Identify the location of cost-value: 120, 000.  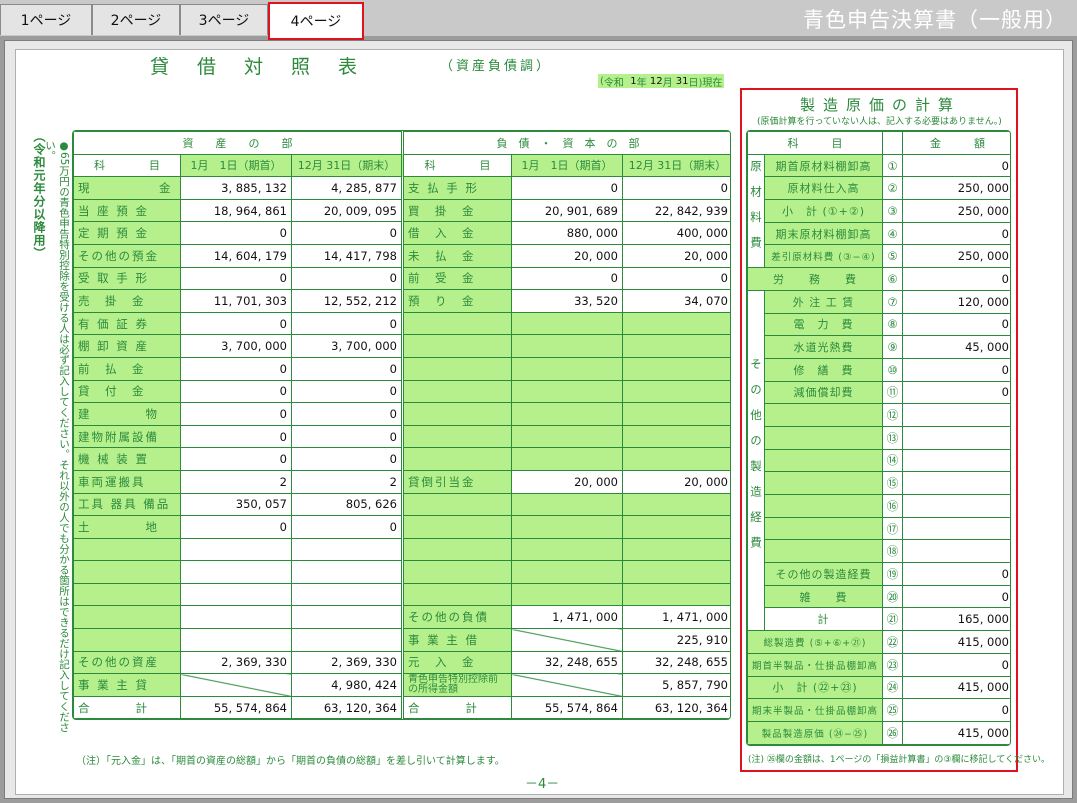
(956, 301).